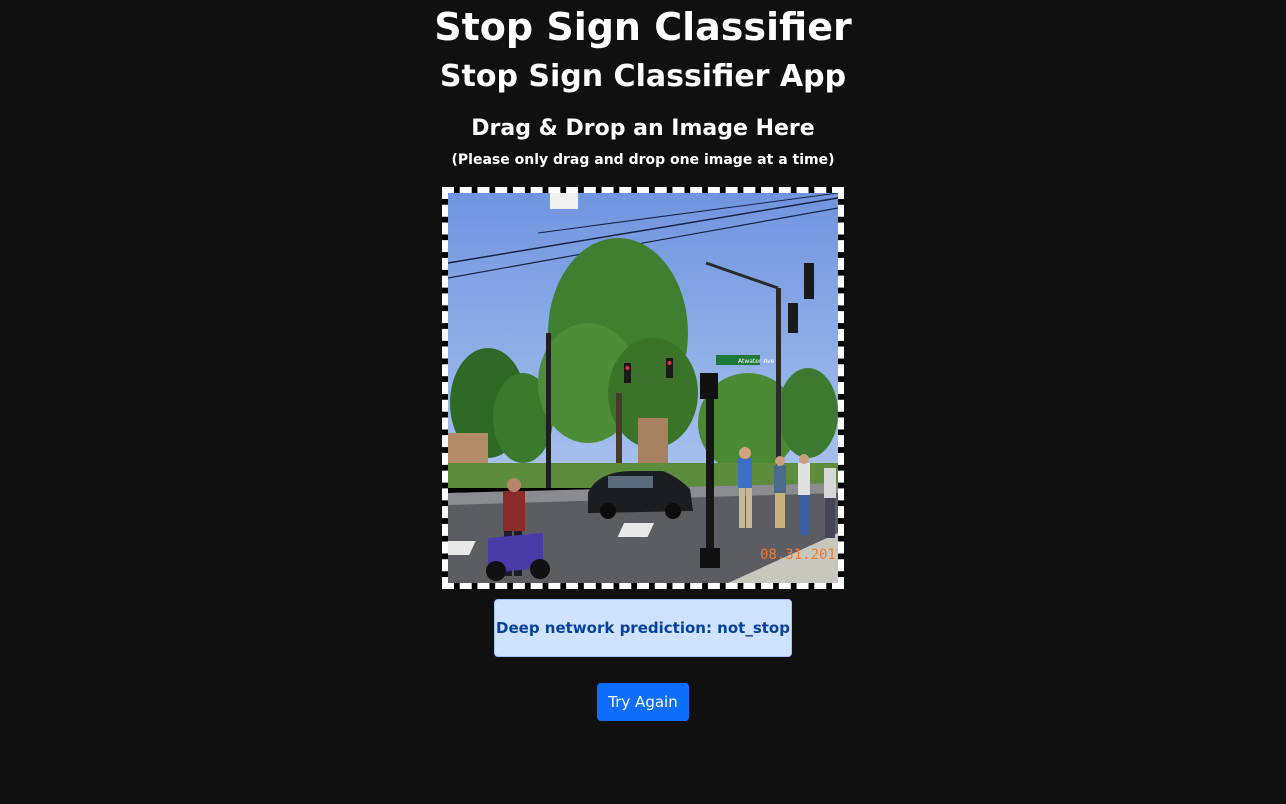 This screenshot has height=804, width=1286. I want to click on photo-date-stamp: 08.31.2011, so click(799, 555).